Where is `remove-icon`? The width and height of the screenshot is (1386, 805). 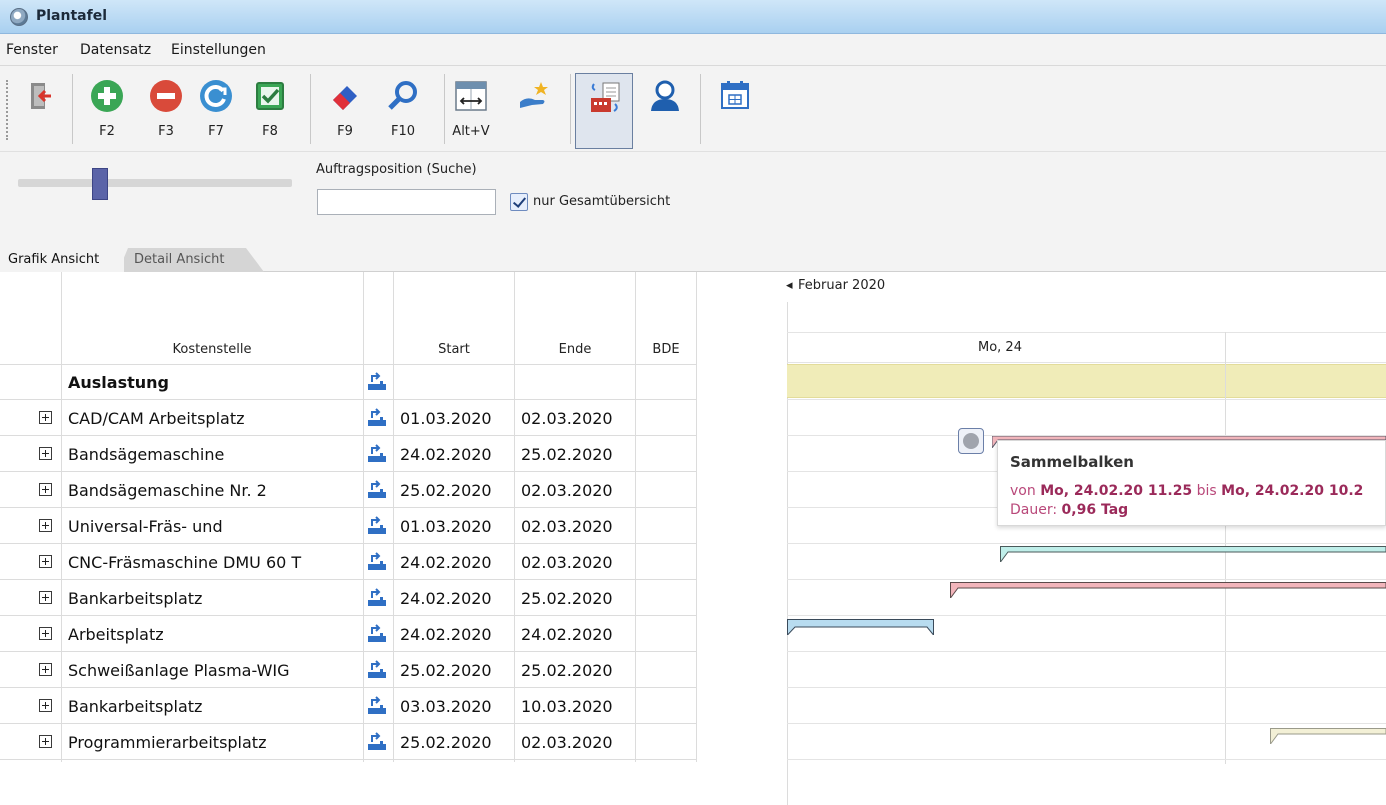 remove-icon is located at coordinates (166, 96).